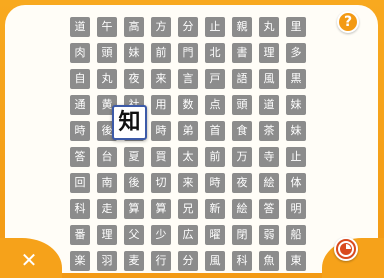 The width and height of the screenshot is (384, 278). I want to click on kanji-tile: 広, so click(188, 235).